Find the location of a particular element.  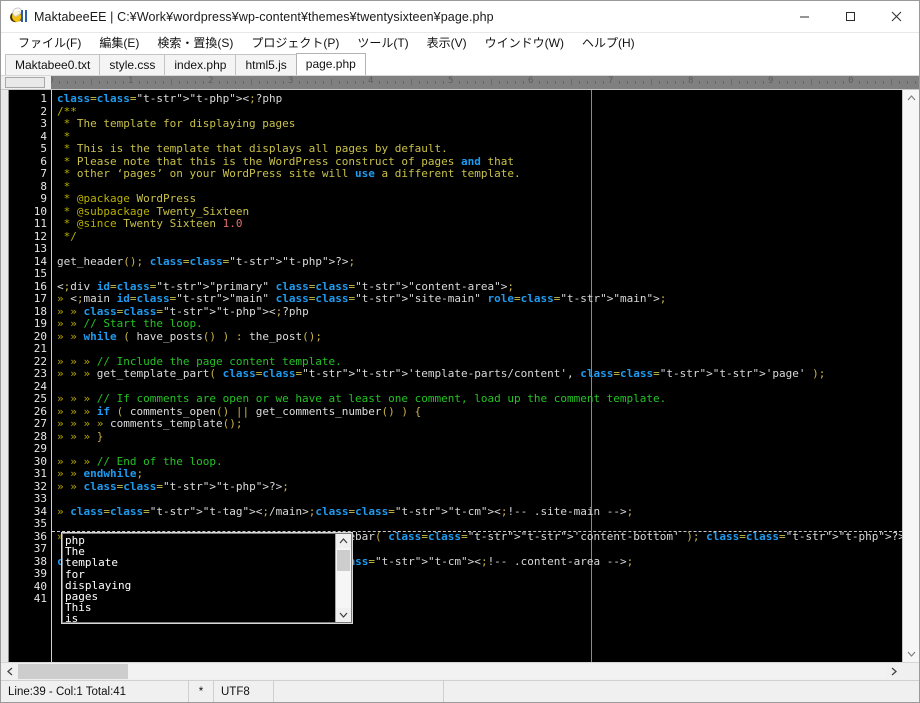

maximize-icon is located at coordinates (850, 16).